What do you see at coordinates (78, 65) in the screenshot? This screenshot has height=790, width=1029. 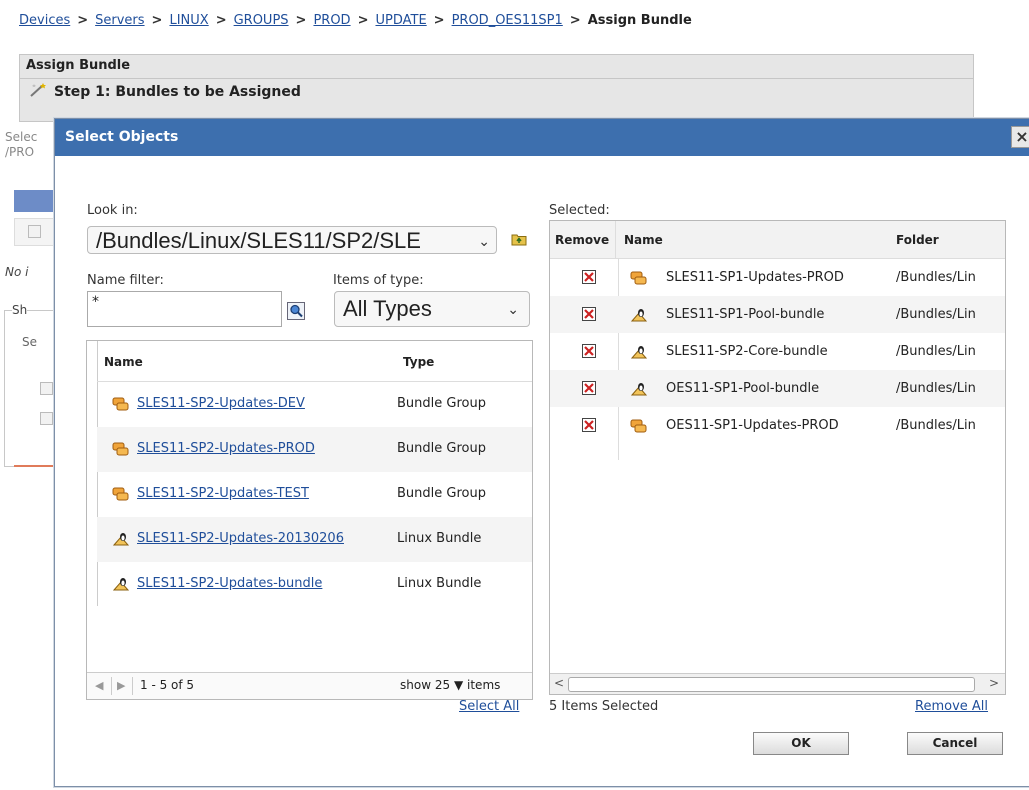 I see `assign-bundle-title: Assign Bundle` at bounding box center [78, 65].